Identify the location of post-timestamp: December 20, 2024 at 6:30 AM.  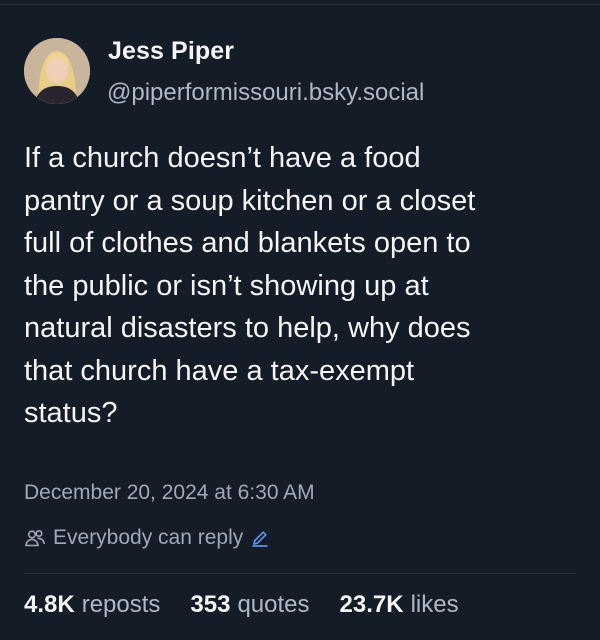
(169, 492).